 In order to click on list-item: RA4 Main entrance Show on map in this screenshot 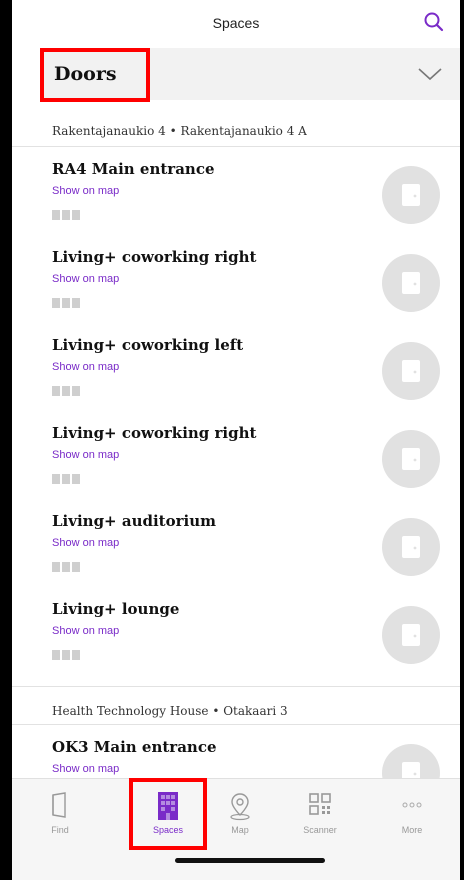, I will do `click(256, 204)`.